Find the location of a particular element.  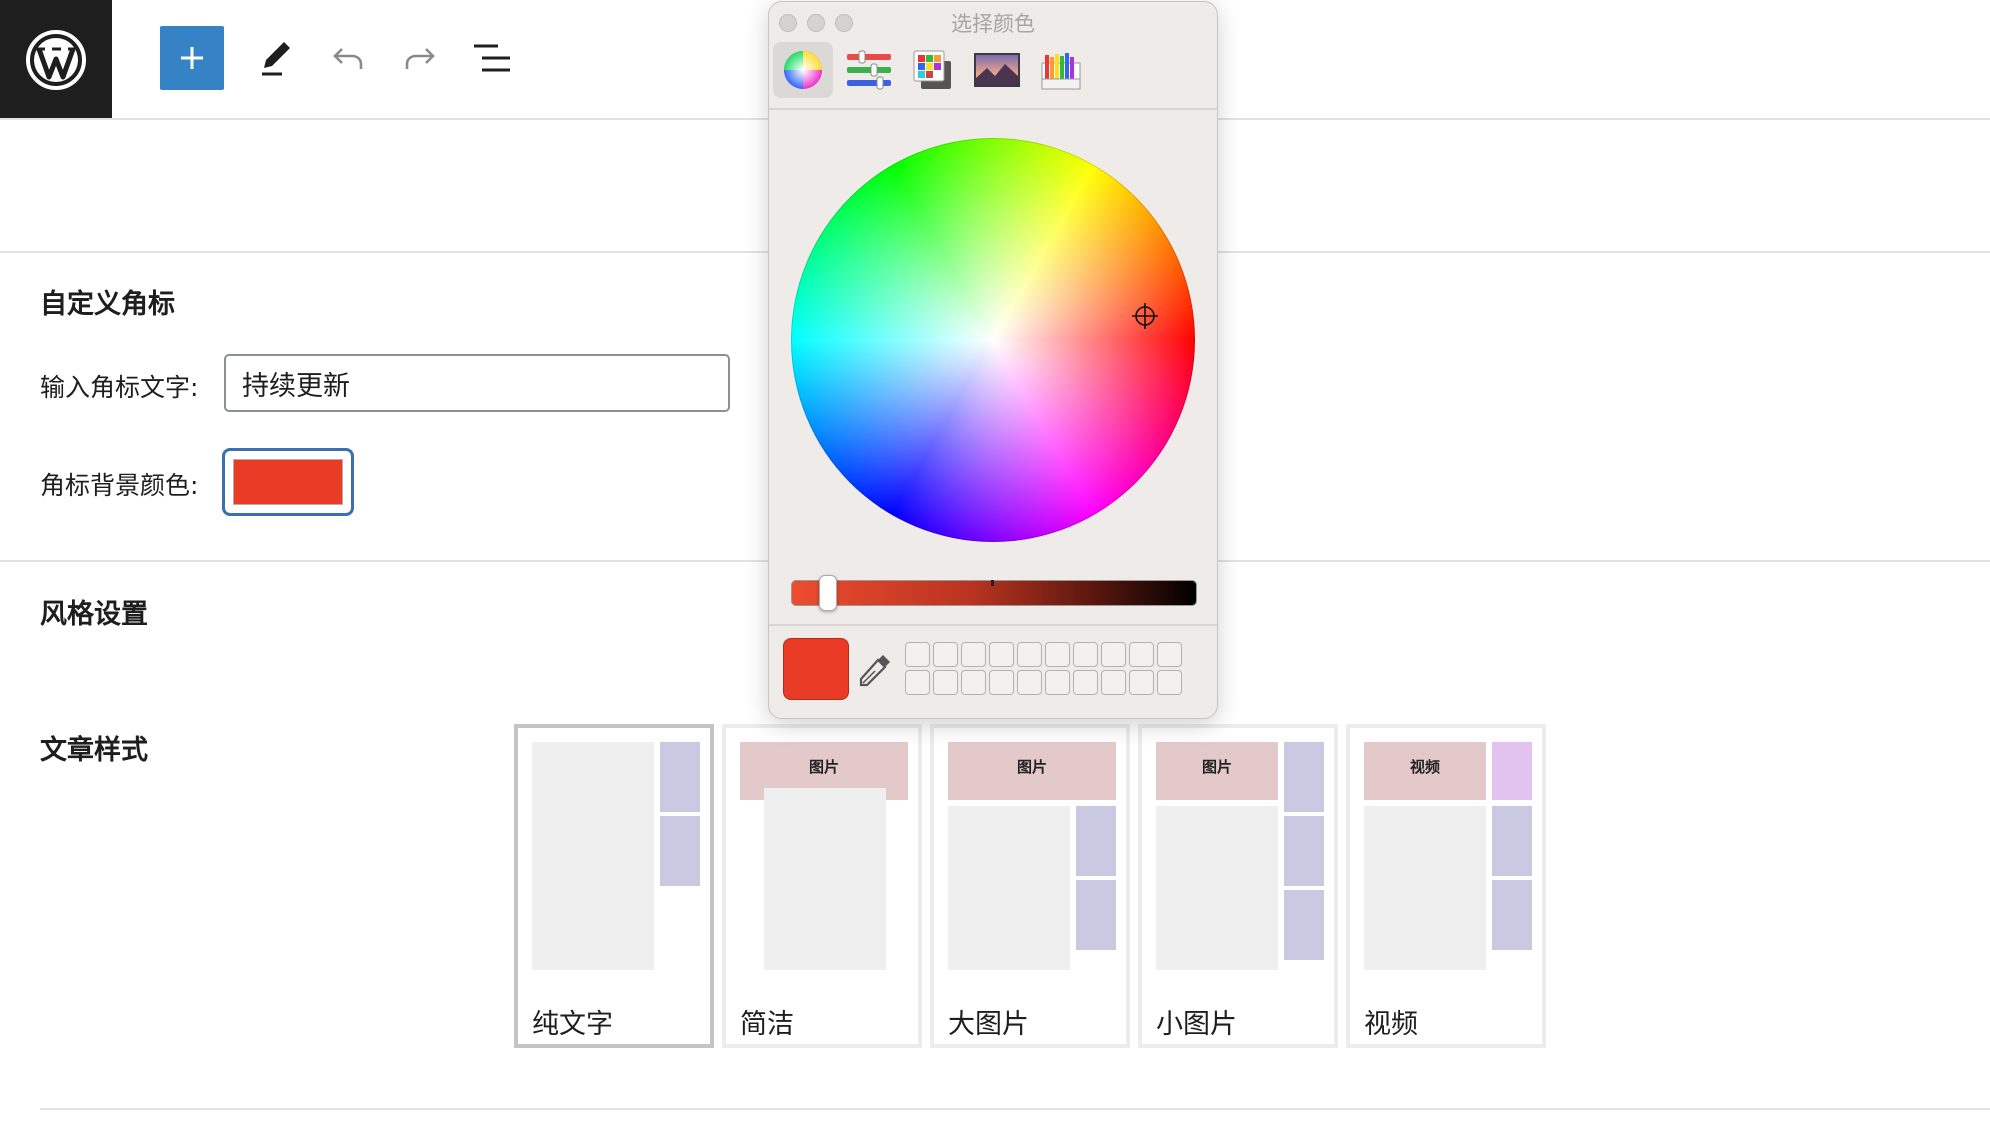

style-option-plain-text: 纯文字 is located at coordinates (614, 886).